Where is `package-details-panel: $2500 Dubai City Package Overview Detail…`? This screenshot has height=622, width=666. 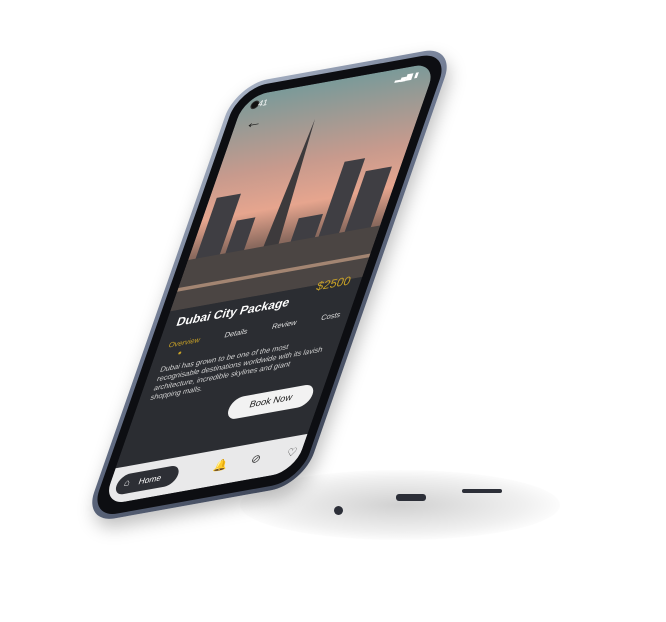 package-details-panel: $2500 Dubai City Package Overview Detail… is located at coordinates (239, 371).